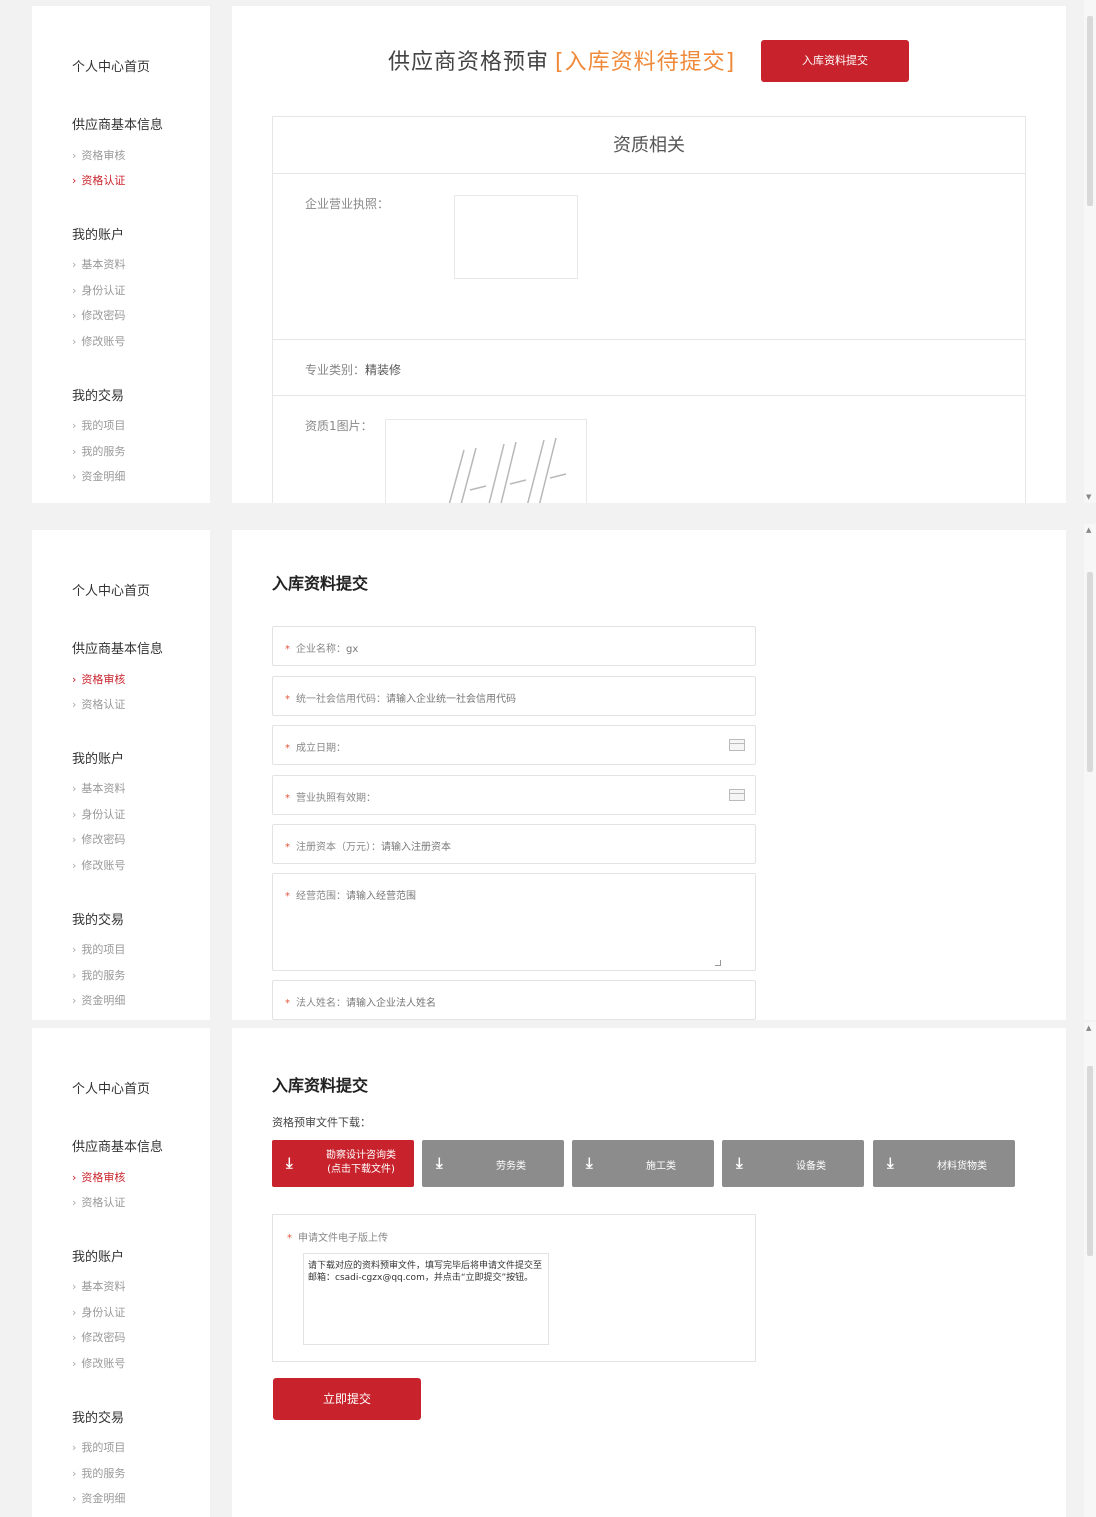  Describe the element at coordinates (1088, 497) in the screenshot. I see `scroll-down-icon: ▼` at that location.